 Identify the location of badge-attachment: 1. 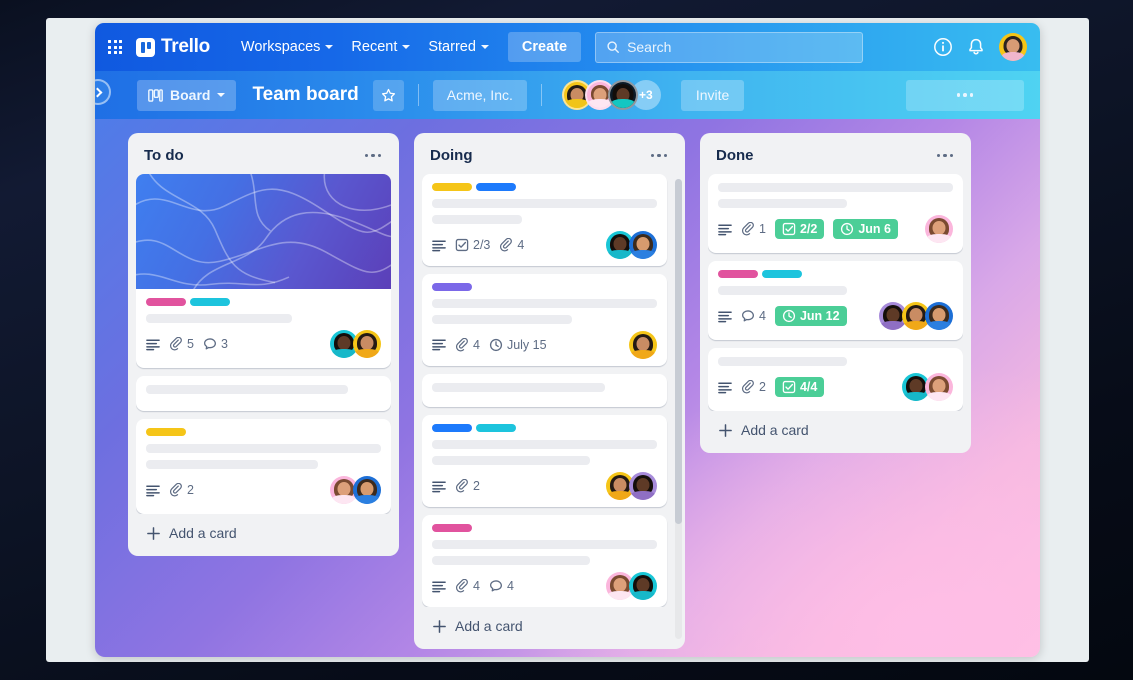
(753, 229).